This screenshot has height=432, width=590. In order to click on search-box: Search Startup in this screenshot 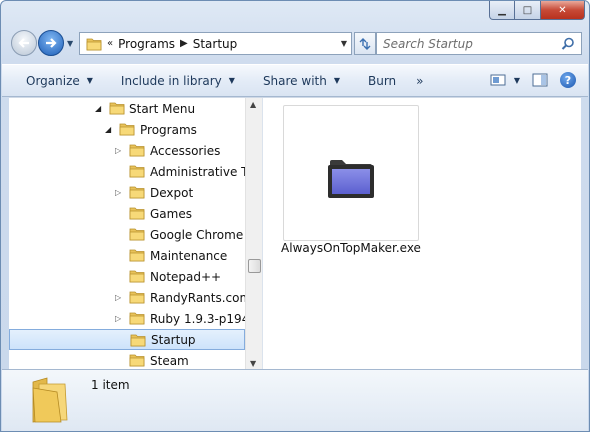, I will do `click(479, 43)`.